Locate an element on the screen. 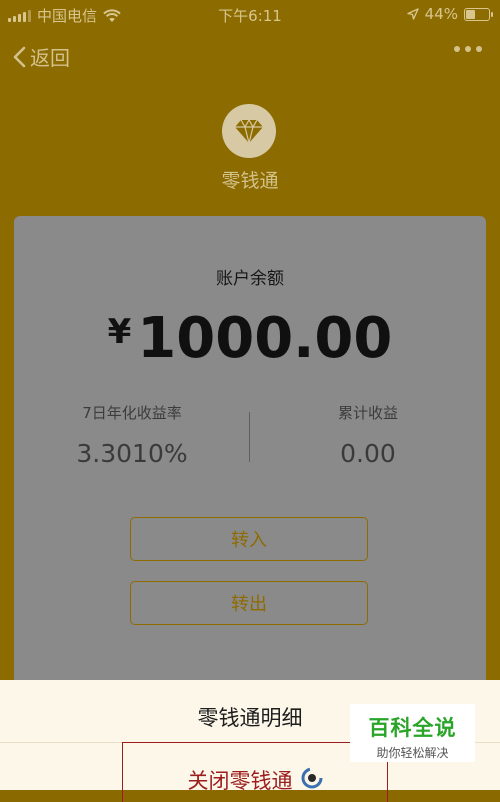 This screenshot has height=802, width=500. balance-value: 1000.00 is located at coordinates (265, 338).